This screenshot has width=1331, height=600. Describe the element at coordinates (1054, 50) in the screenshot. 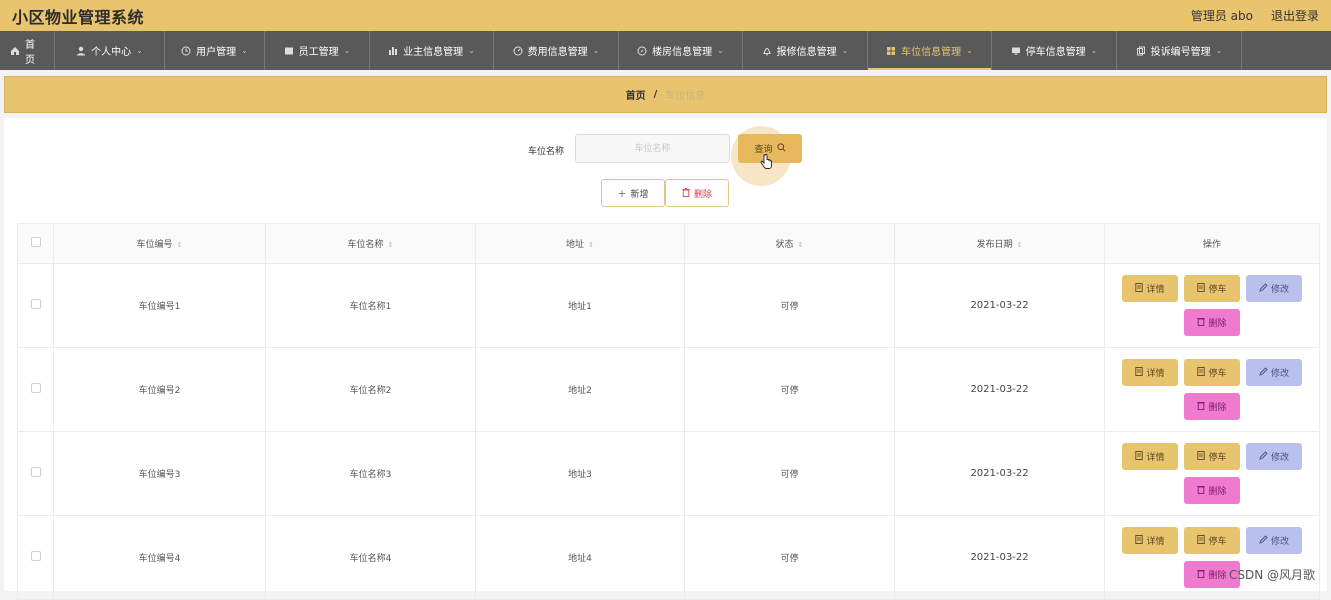

I see `nav-item: 停车信息管理⌄` at that location.